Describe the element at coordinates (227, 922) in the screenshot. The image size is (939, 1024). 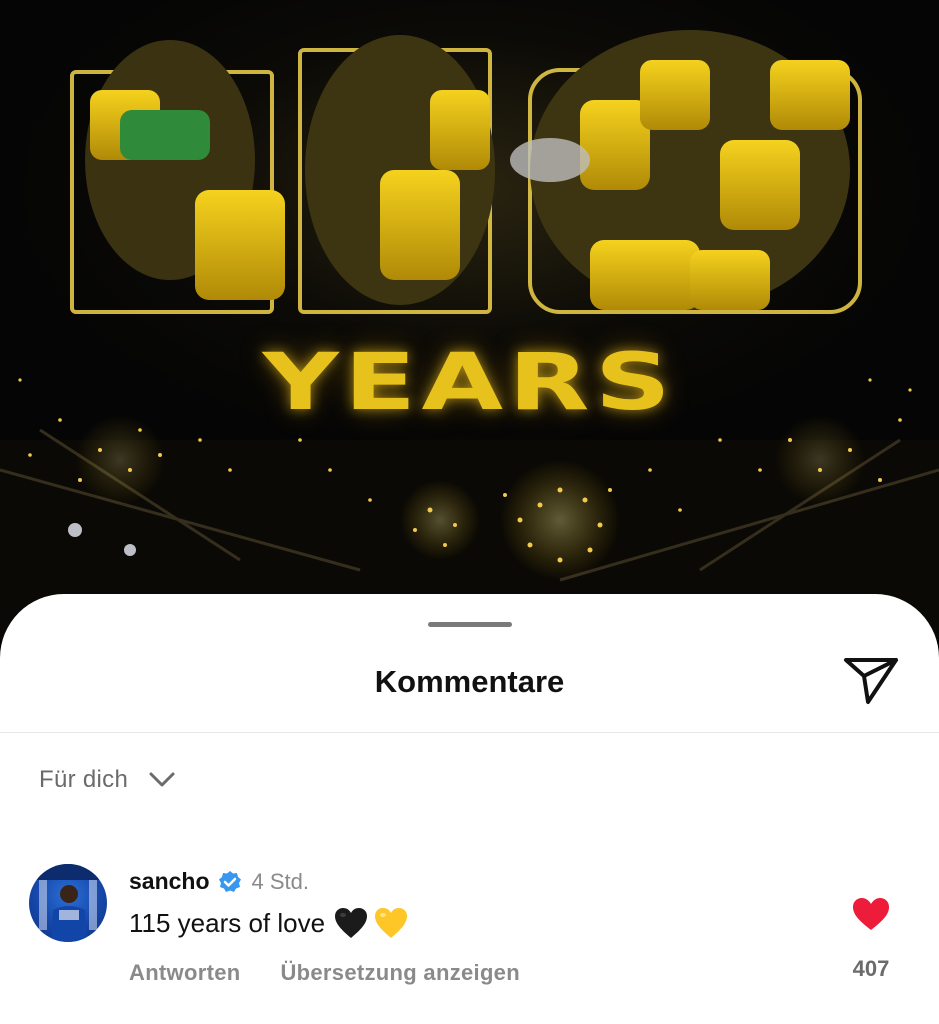
I see `comment-text: 115 years of love` at that location.